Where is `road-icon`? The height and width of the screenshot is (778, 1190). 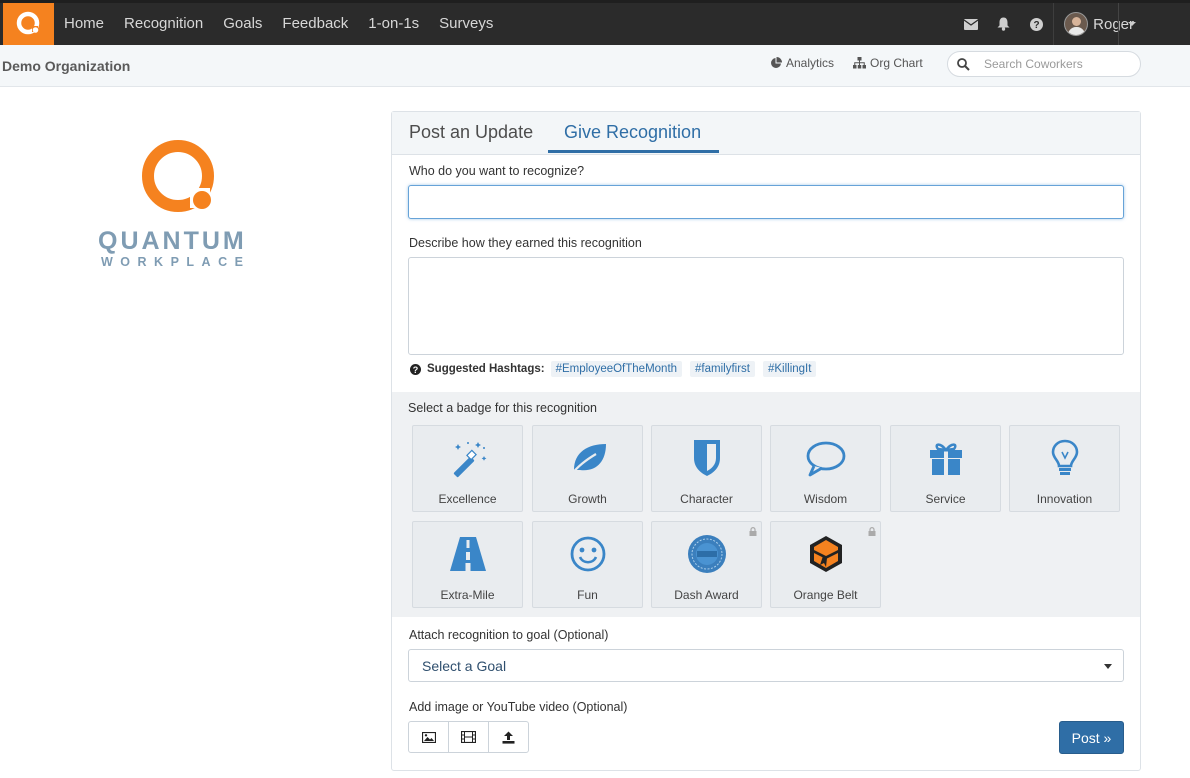
road-icon is located at coordinates (468, 554).